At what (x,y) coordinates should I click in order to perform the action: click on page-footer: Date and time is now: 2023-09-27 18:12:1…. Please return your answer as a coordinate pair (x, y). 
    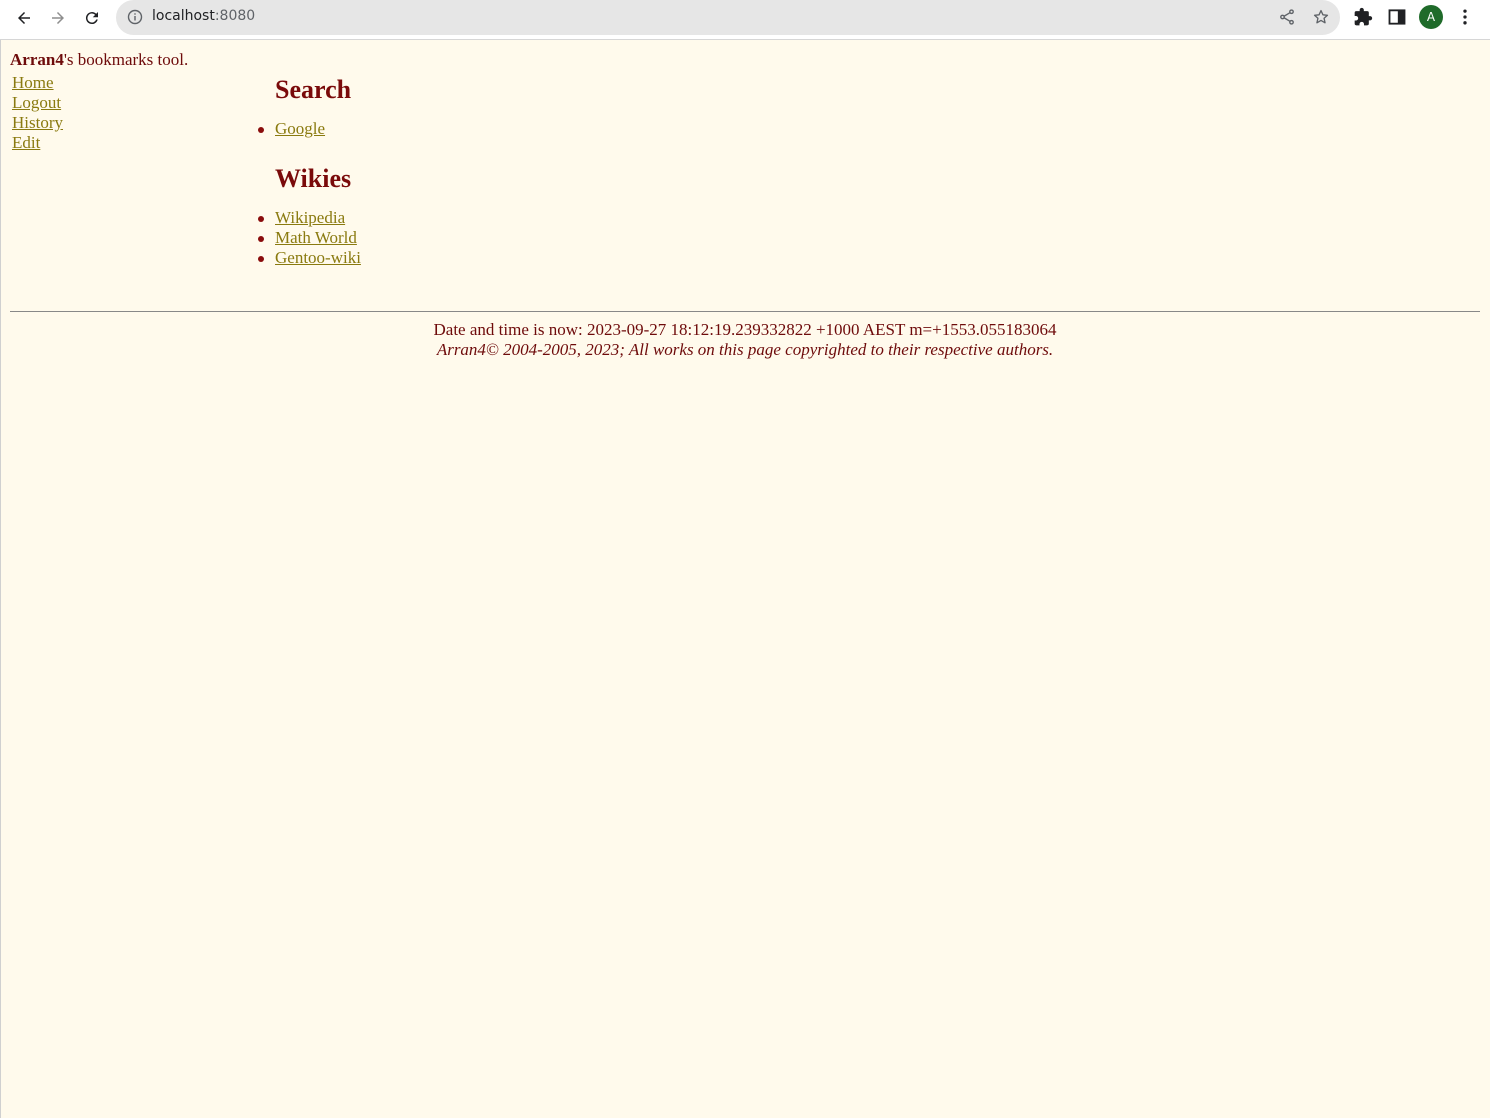
    Looking at the image, I should click on (745, 340).